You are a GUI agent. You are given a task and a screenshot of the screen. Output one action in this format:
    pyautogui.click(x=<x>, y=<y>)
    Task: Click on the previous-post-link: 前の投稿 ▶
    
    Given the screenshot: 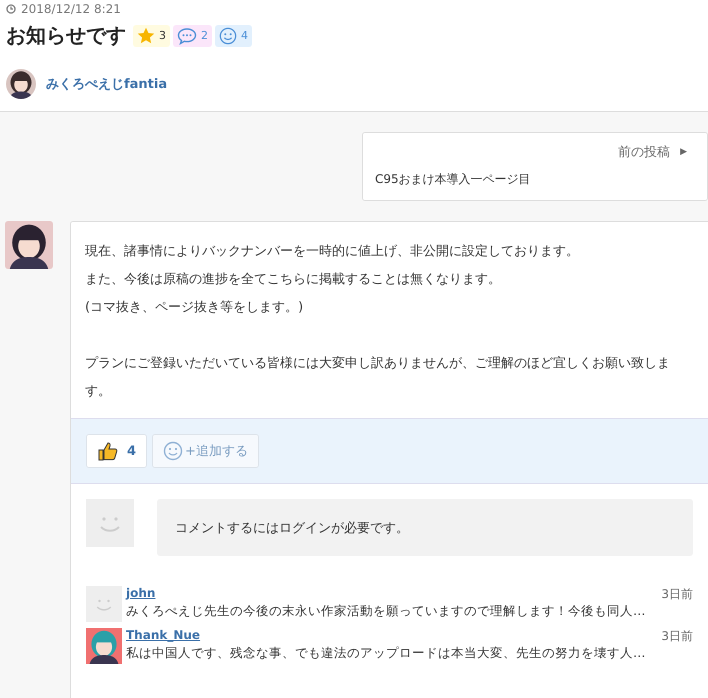 What is the action you would take?
    pyautogui.click(x=656, y=152)
    